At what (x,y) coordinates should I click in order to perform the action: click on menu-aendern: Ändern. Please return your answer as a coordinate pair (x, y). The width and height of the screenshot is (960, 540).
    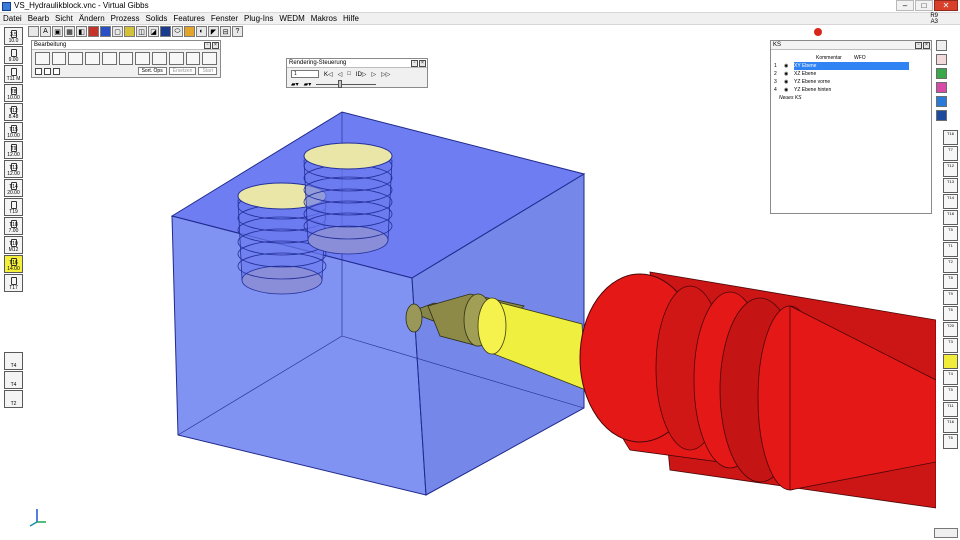
    Looking at the image, I should click on (92, 18).